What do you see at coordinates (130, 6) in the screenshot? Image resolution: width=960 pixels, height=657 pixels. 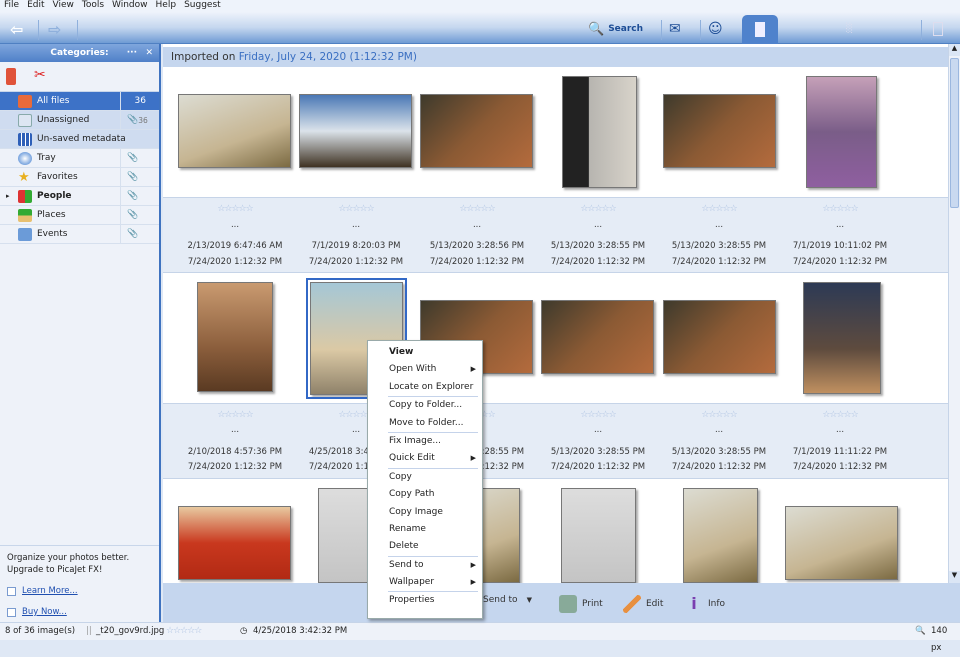 I see `menu-window: Window` at bounding box center [130, 6].